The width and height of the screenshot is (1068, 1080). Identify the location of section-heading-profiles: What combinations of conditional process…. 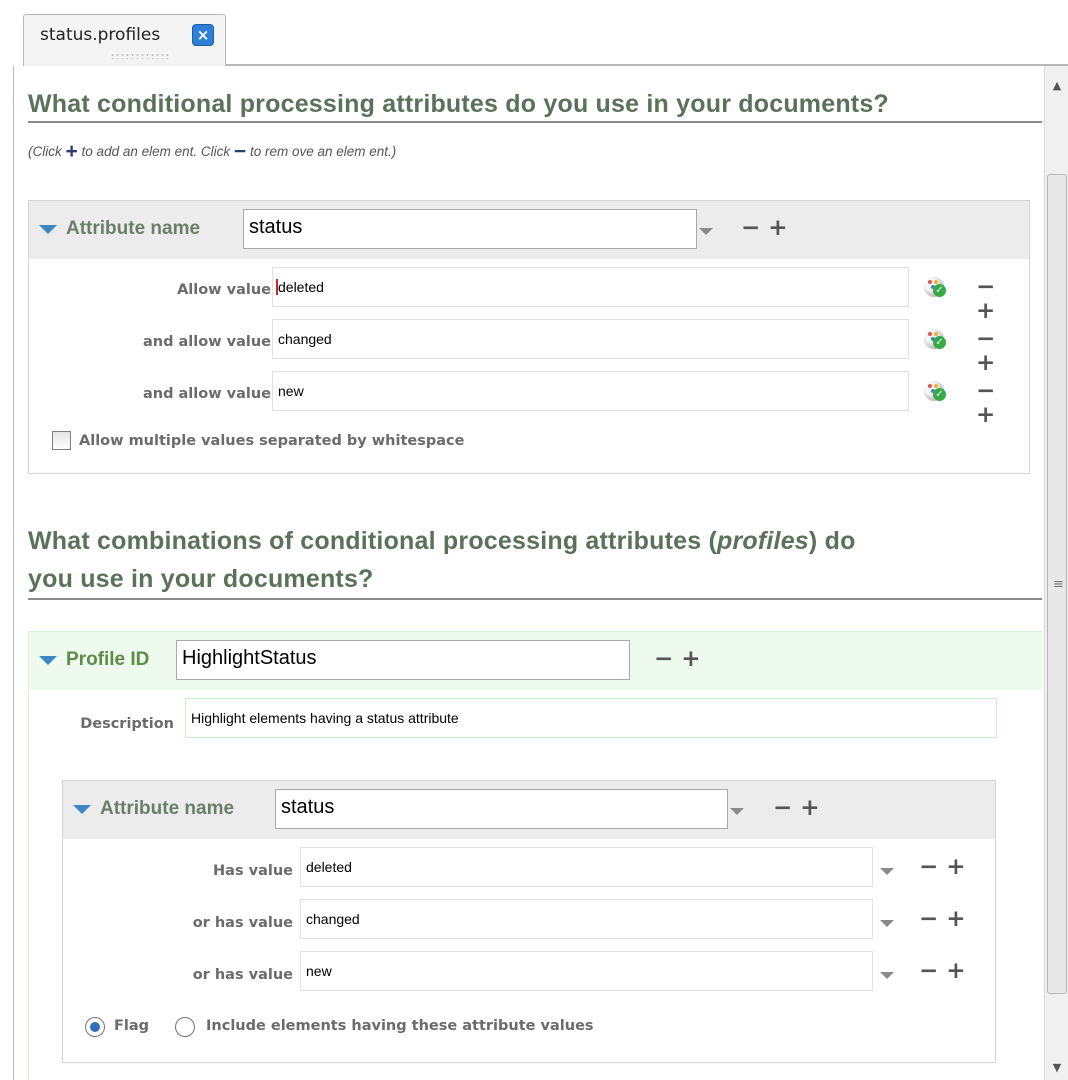
(535, 561).